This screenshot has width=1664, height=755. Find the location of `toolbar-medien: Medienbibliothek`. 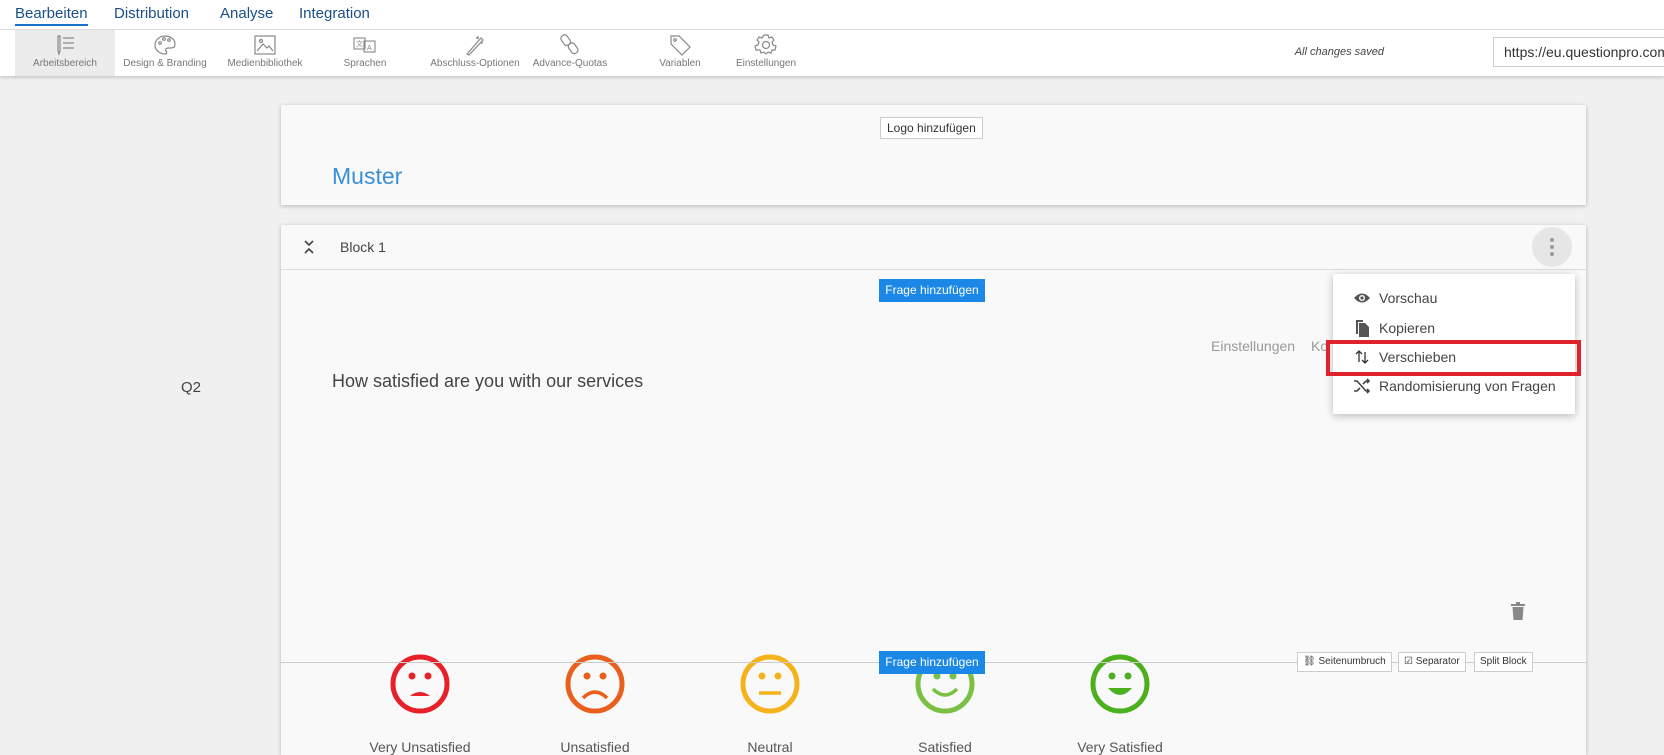

toolbar-medien: Medienbibliothek is located at coordinates (265, 53).